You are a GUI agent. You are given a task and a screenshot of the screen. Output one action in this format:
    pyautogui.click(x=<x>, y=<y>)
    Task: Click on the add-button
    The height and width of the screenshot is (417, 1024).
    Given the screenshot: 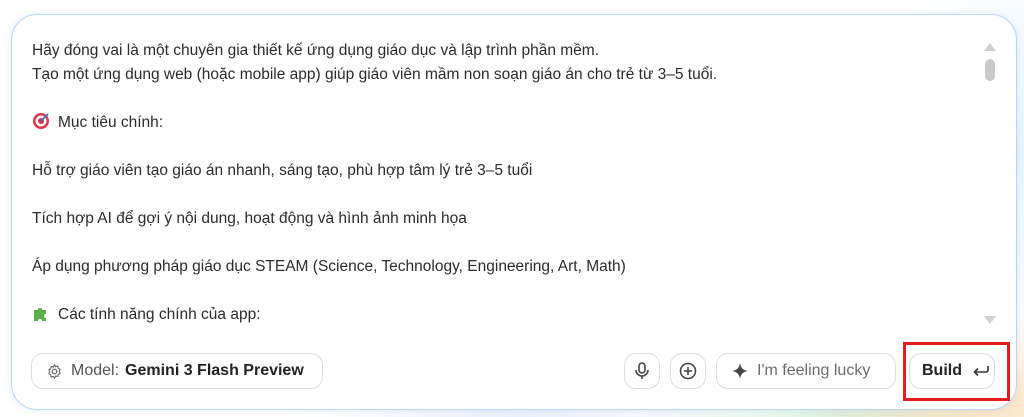 What is the action you would take?
    pyautogui.click(x=688, y=371)
    